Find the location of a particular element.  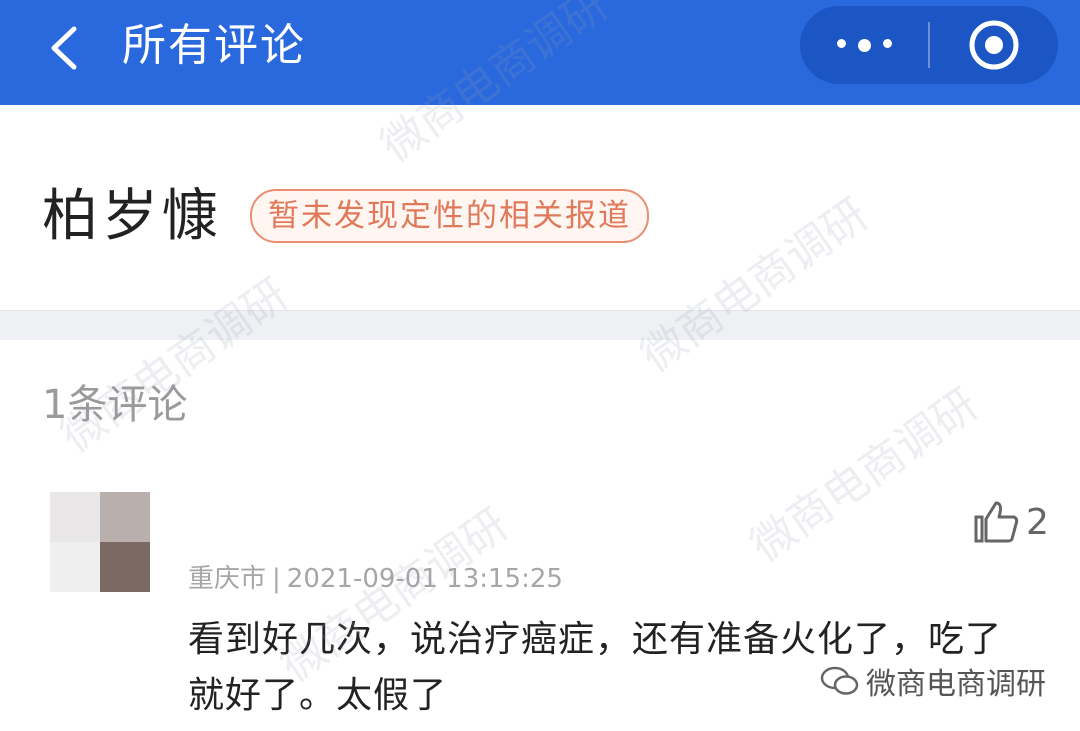

like-button: 2 is located at coordinates (1010, 522).